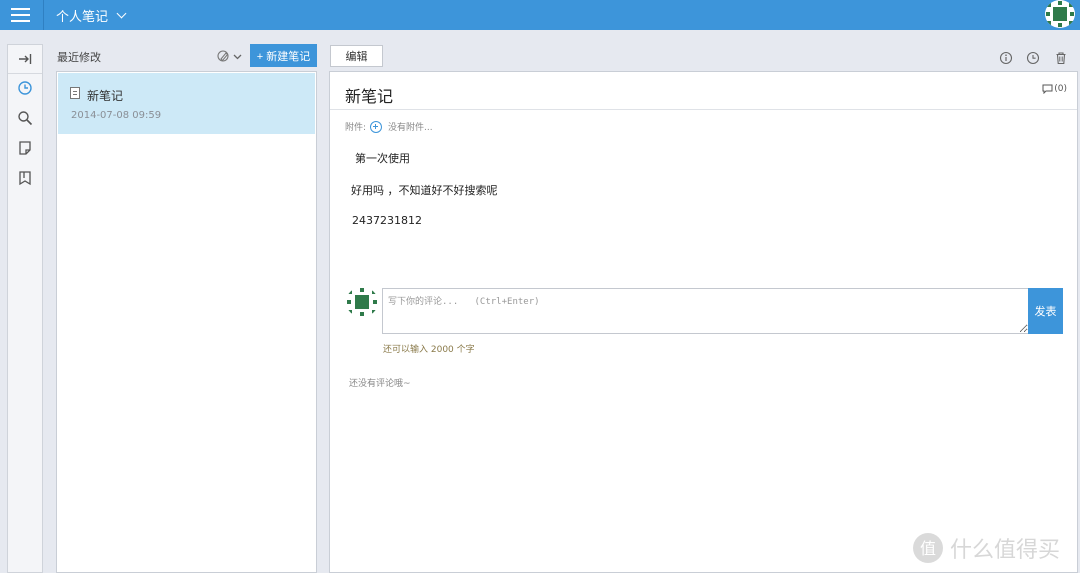 The height and width of the screenshot is (573, 1080). I want to click on note-title: 新笔记, so click(369, 95).